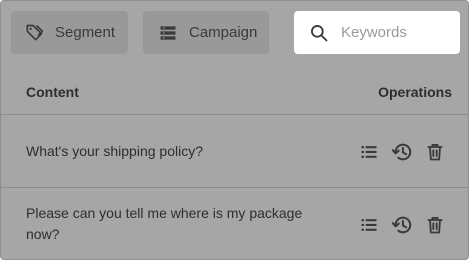 The image size is (469, 260). I want to click on campaign-button-label: Campaign, so click(223, 32).